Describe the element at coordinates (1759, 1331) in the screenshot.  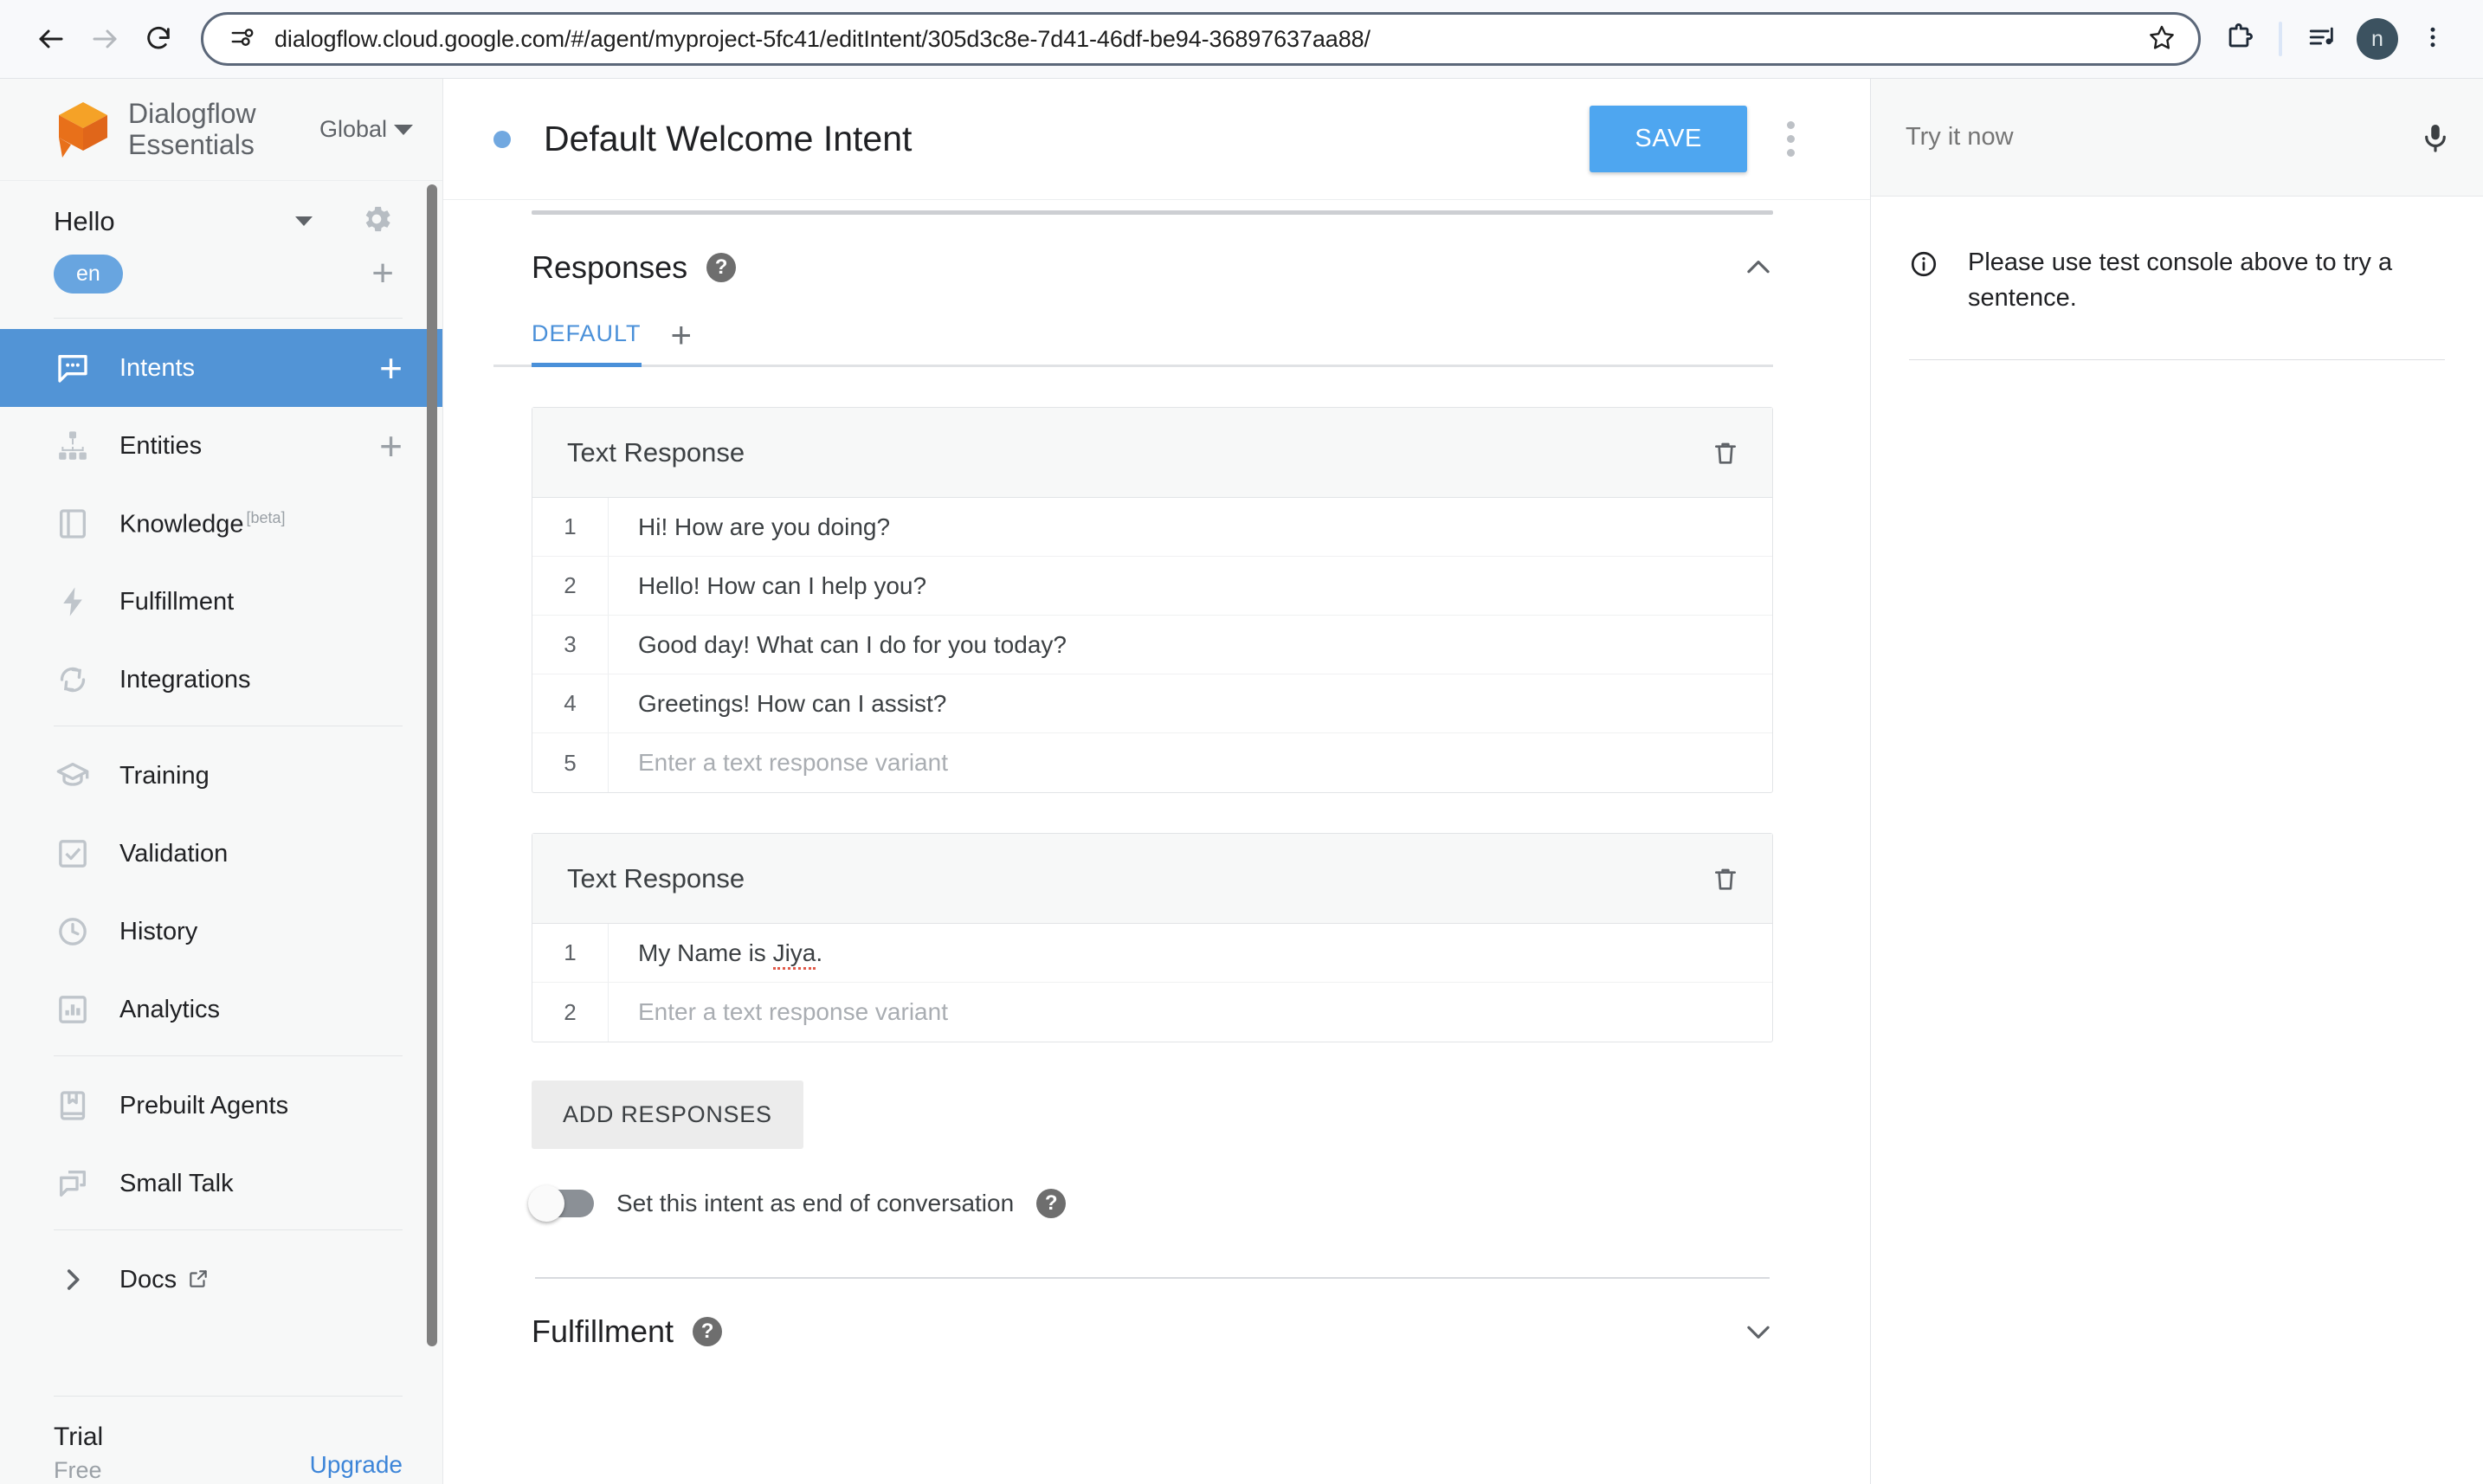
I see `fulfillment-expand-button` at that location.